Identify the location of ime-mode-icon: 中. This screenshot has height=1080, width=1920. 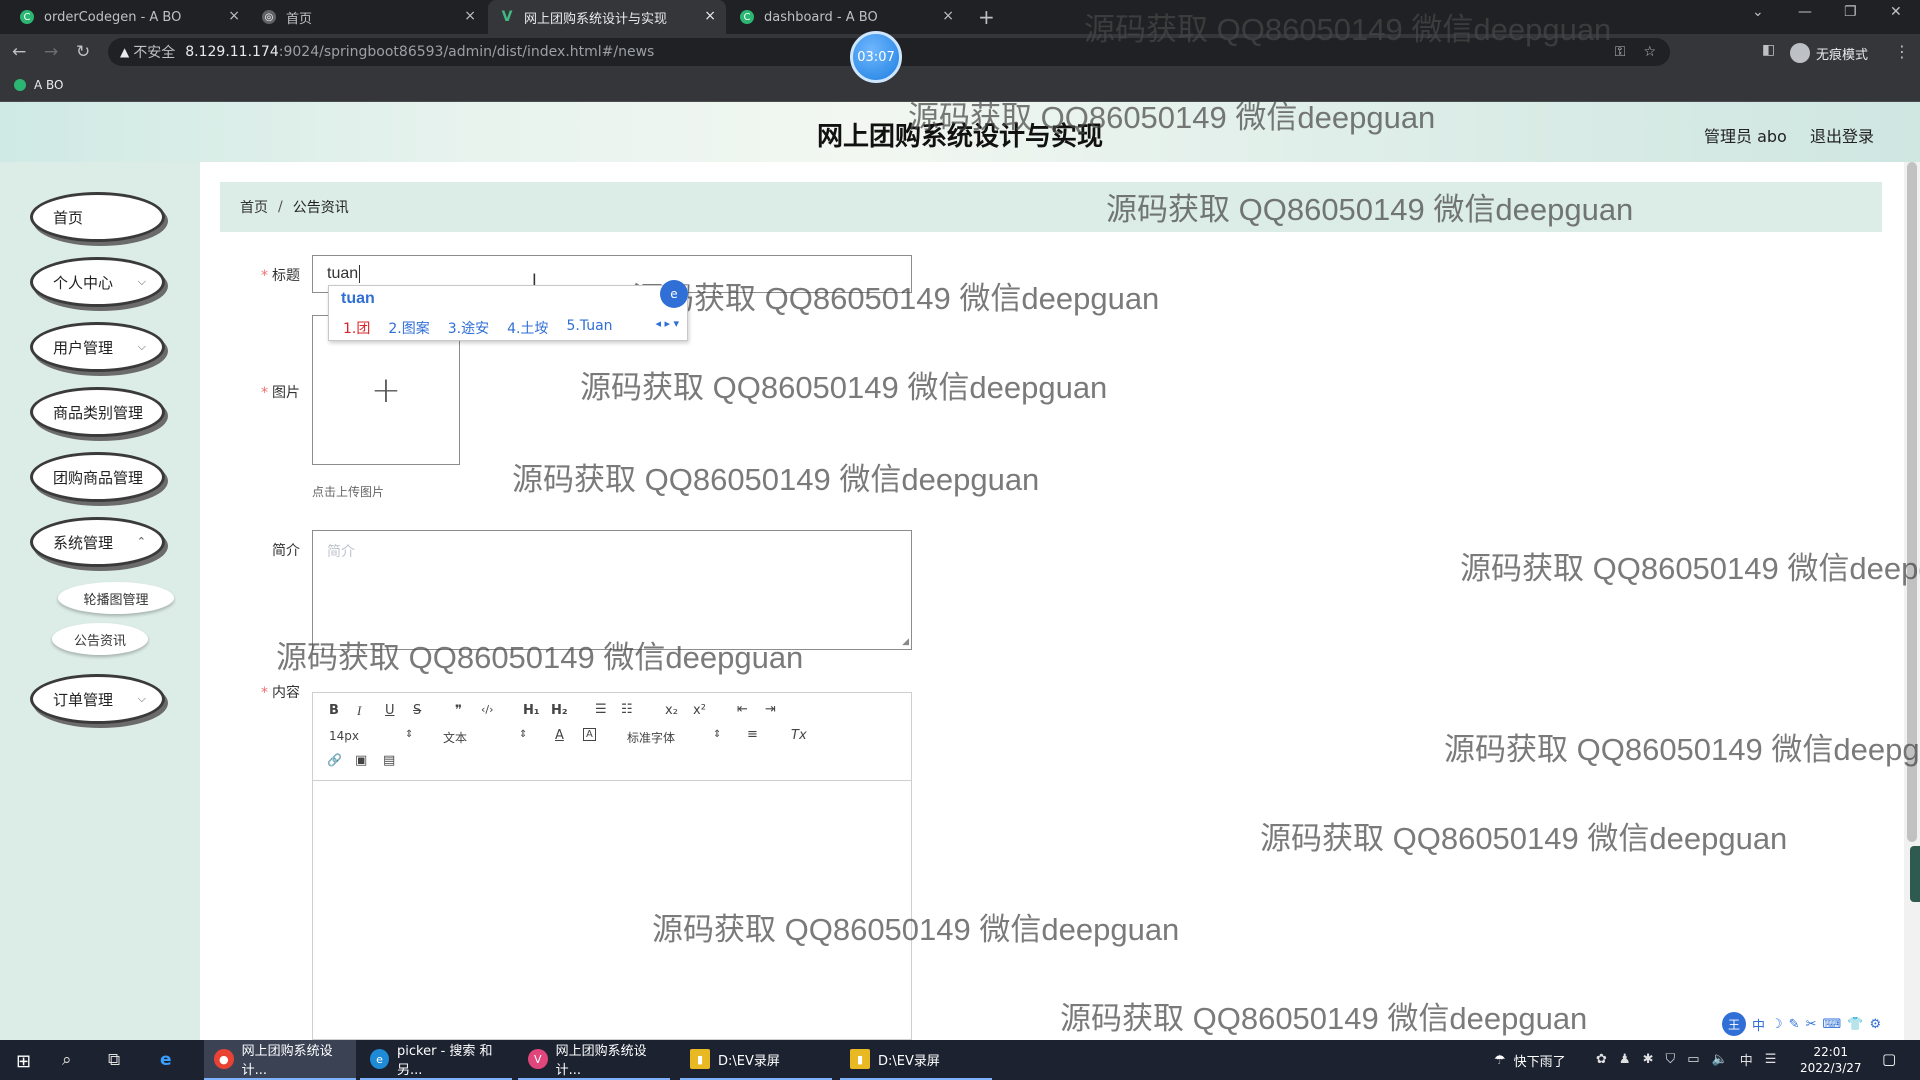
(1758, 1024).